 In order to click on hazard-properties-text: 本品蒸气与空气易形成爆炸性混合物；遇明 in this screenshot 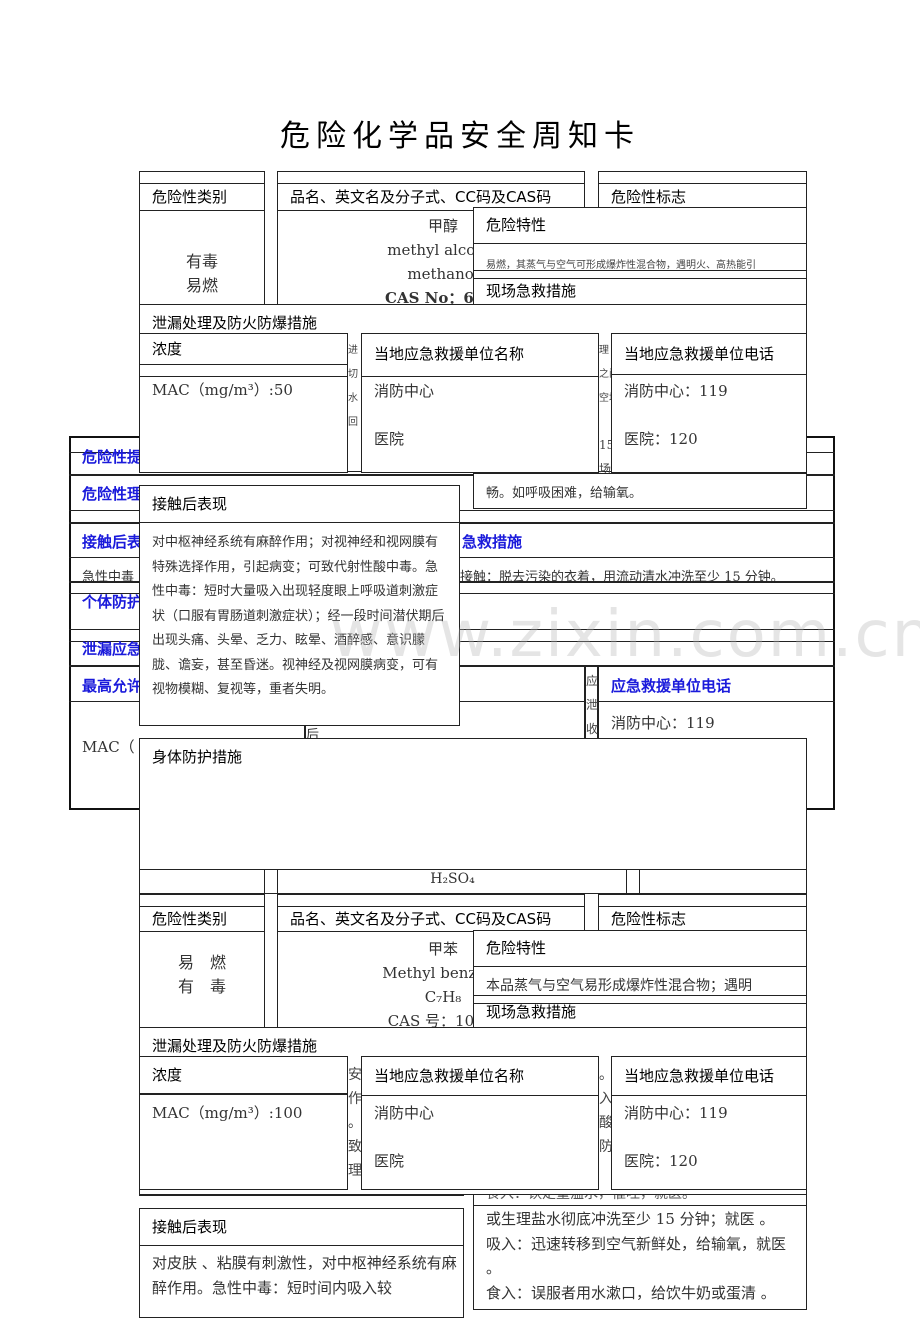, I will do `click(619, 986)`.